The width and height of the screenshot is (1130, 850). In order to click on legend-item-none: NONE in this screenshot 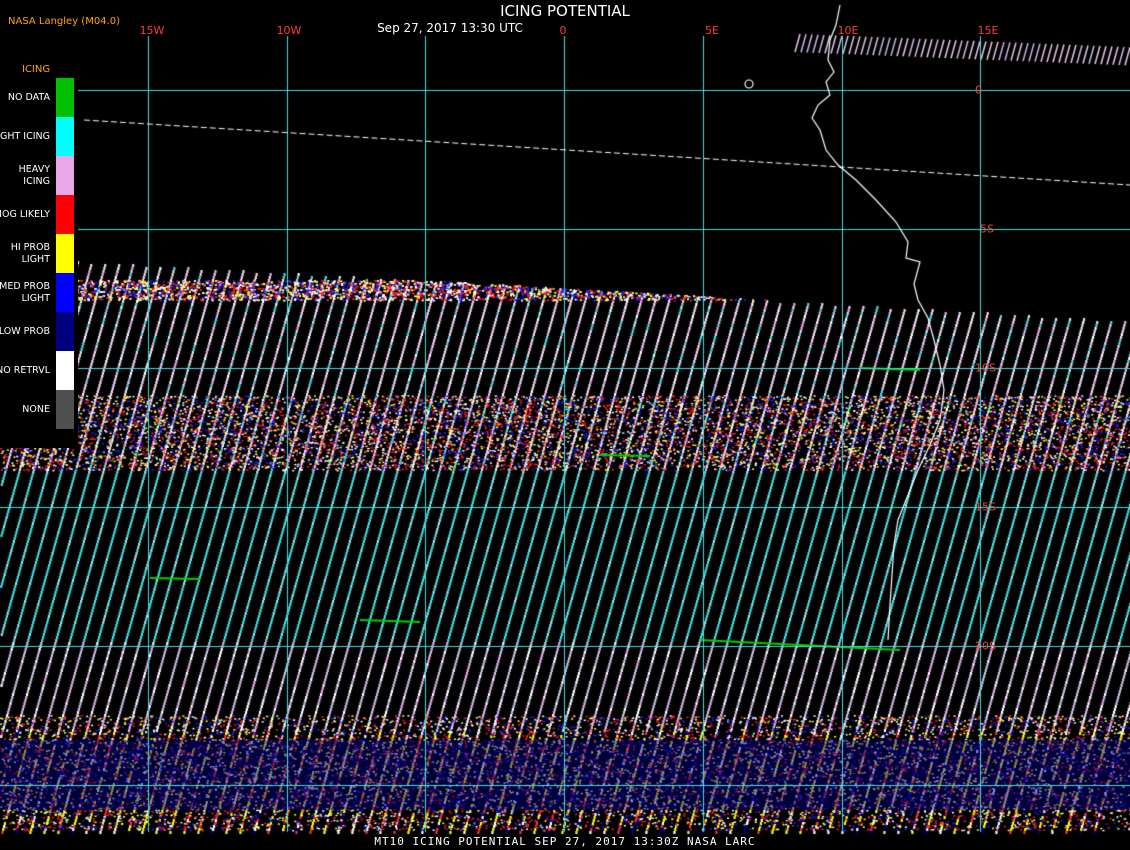, I will do `click(39, 409)`.